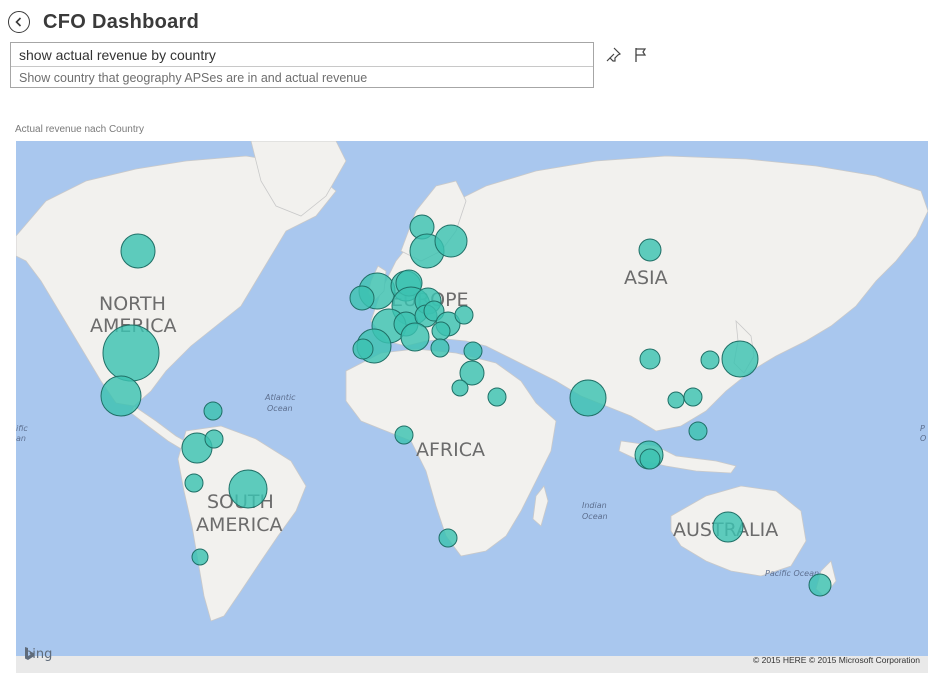  I want to click on bubble-canada, so click(138, 251).